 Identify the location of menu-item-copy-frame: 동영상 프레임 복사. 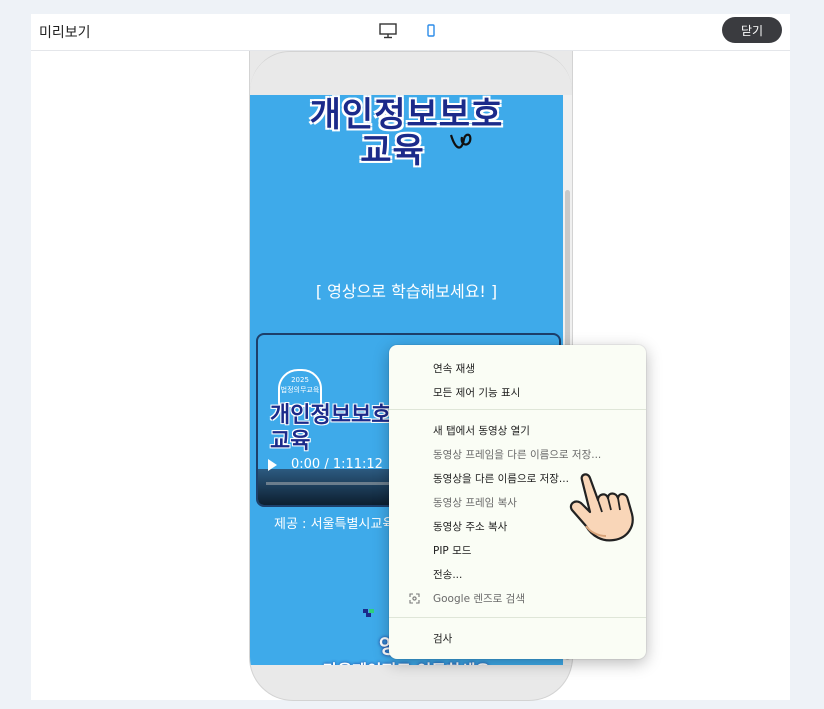
(475, 502).